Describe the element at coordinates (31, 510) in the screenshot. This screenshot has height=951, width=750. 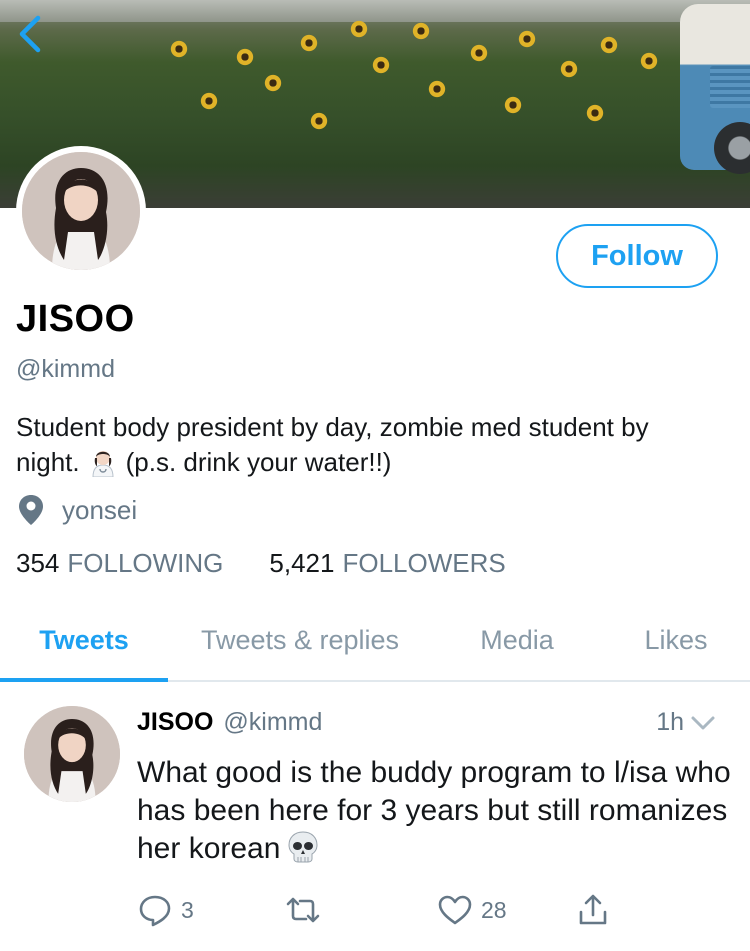
I see `location-pin-icon` at that location.